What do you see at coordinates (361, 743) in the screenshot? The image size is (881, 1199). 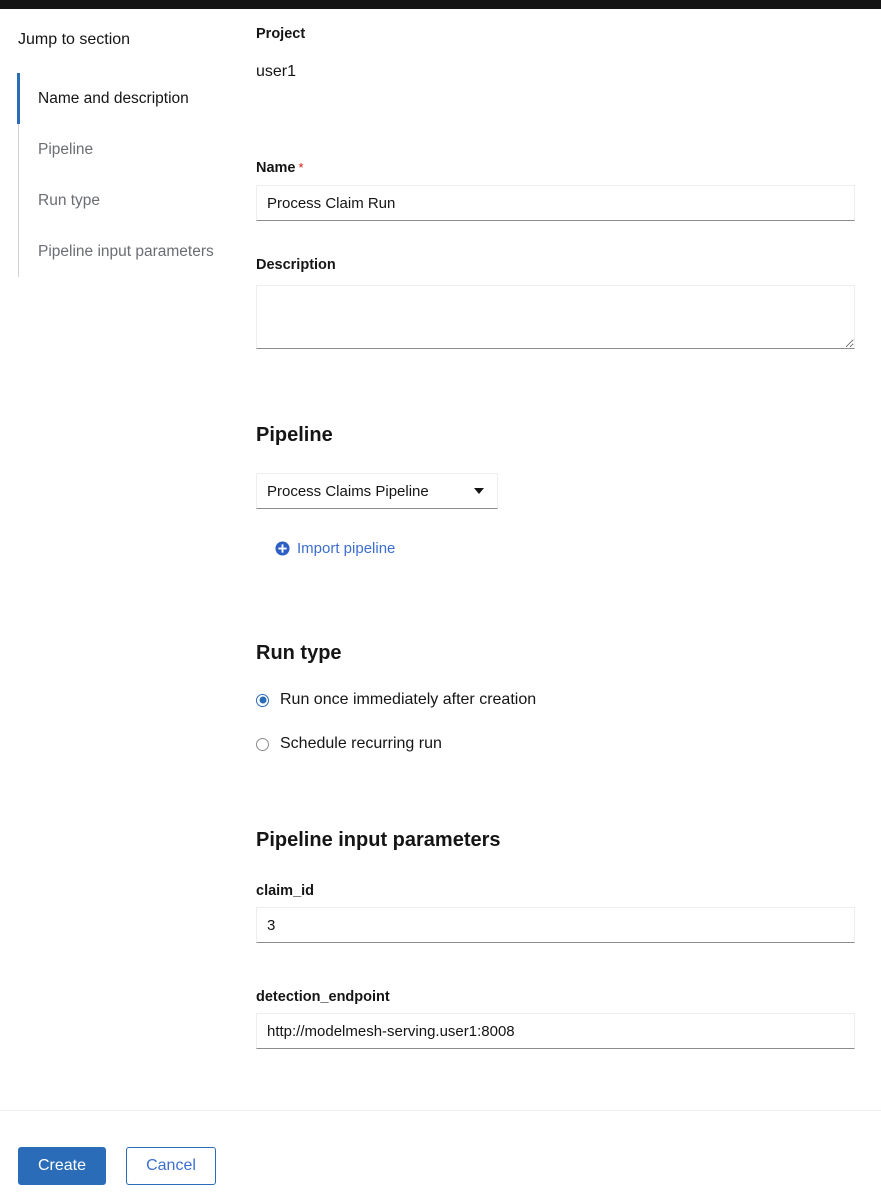 I see `radio-schedule-recurring-label: Schedule recurring run` at bounding box center [361, 743].